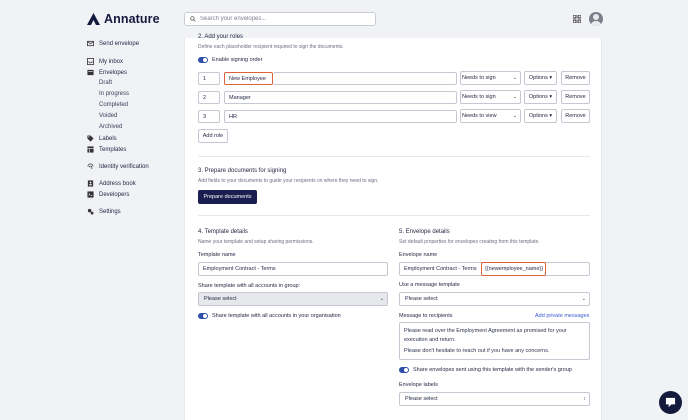  What do you see at coordinates (242, 171) in the screenshot?
I see `prepare-section-title: 3. Prepare documents for signing` at bounding box center [242, 171].